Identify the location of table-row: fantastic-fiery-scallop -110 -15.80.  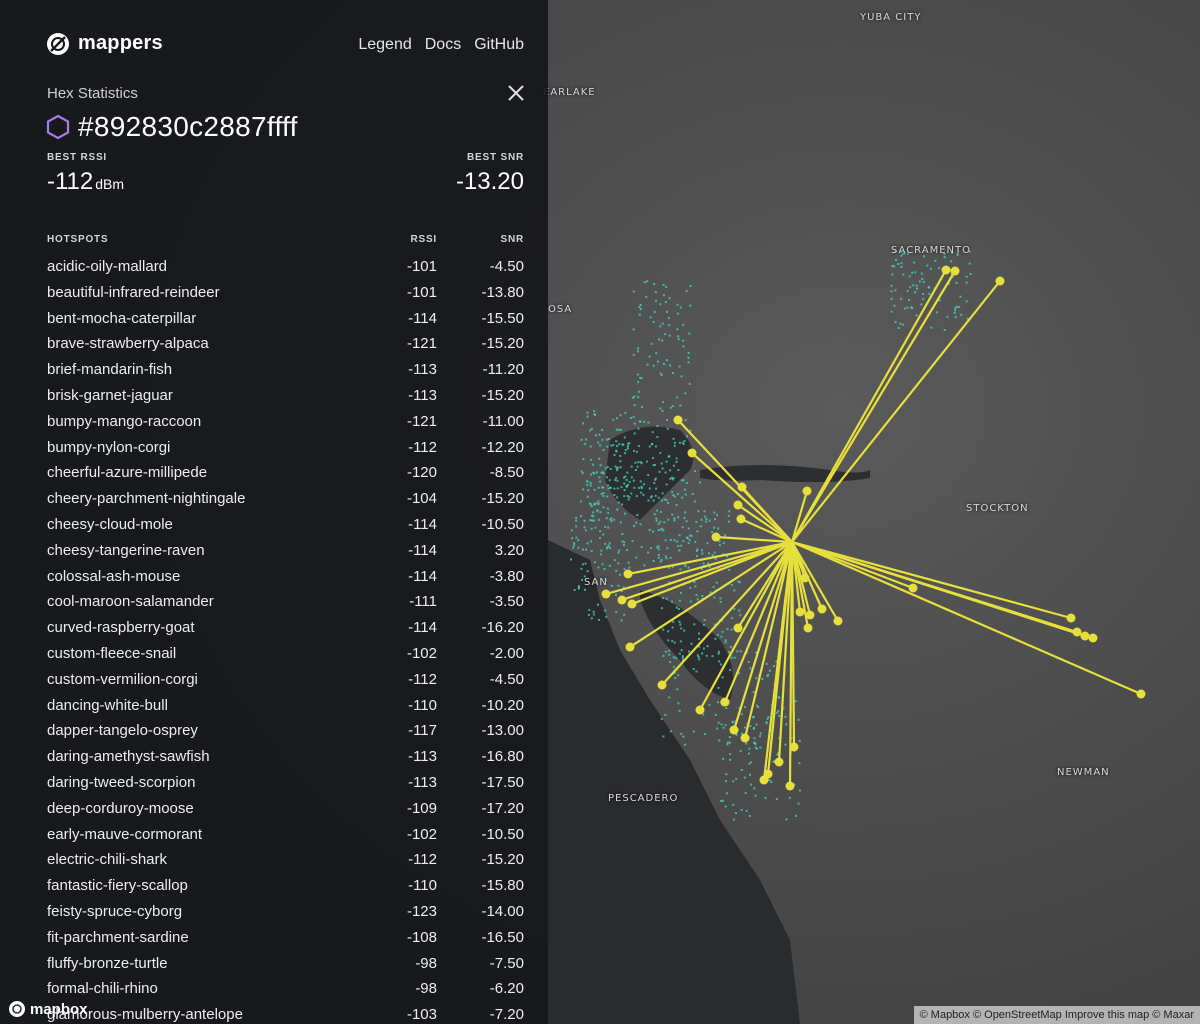
(285, 886).